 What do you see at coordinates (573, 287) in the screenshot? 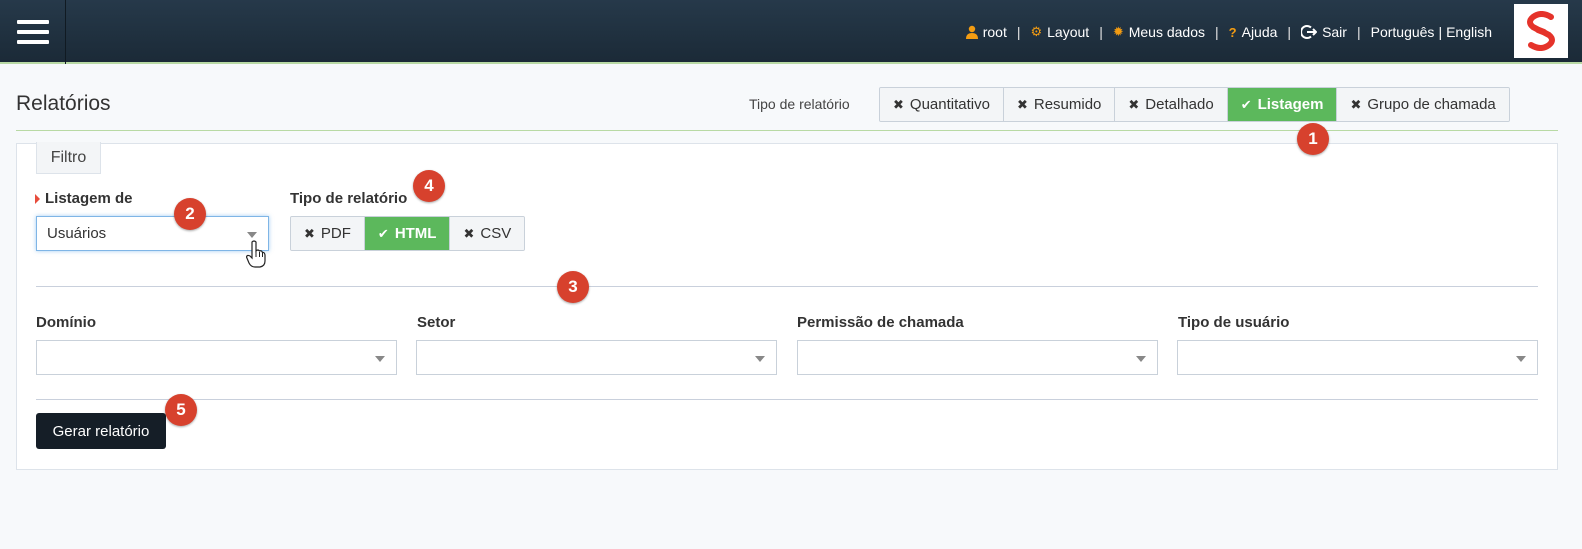
I see `annotation-badge-3: 3` at bounding box center [573, 287].